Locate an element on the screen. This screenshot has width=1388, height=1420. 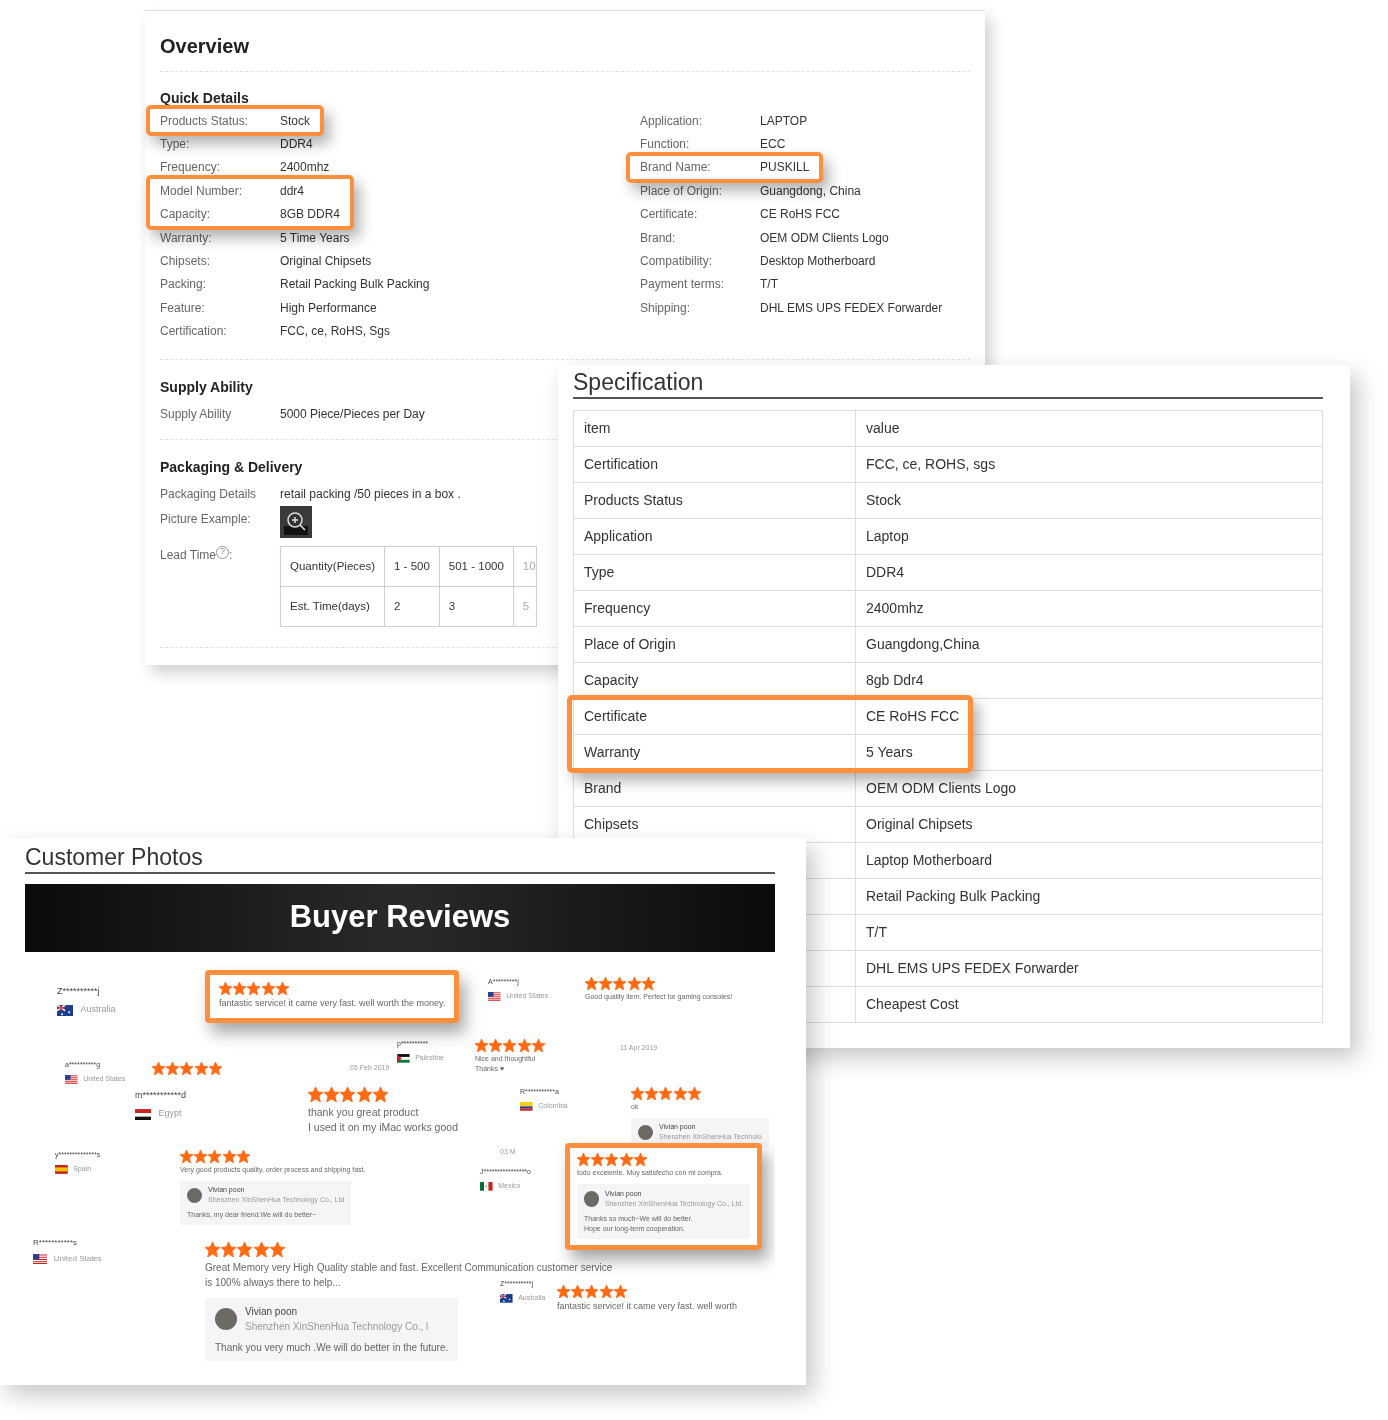
table-cell: Laptop is located at coordinates (1089, 536).